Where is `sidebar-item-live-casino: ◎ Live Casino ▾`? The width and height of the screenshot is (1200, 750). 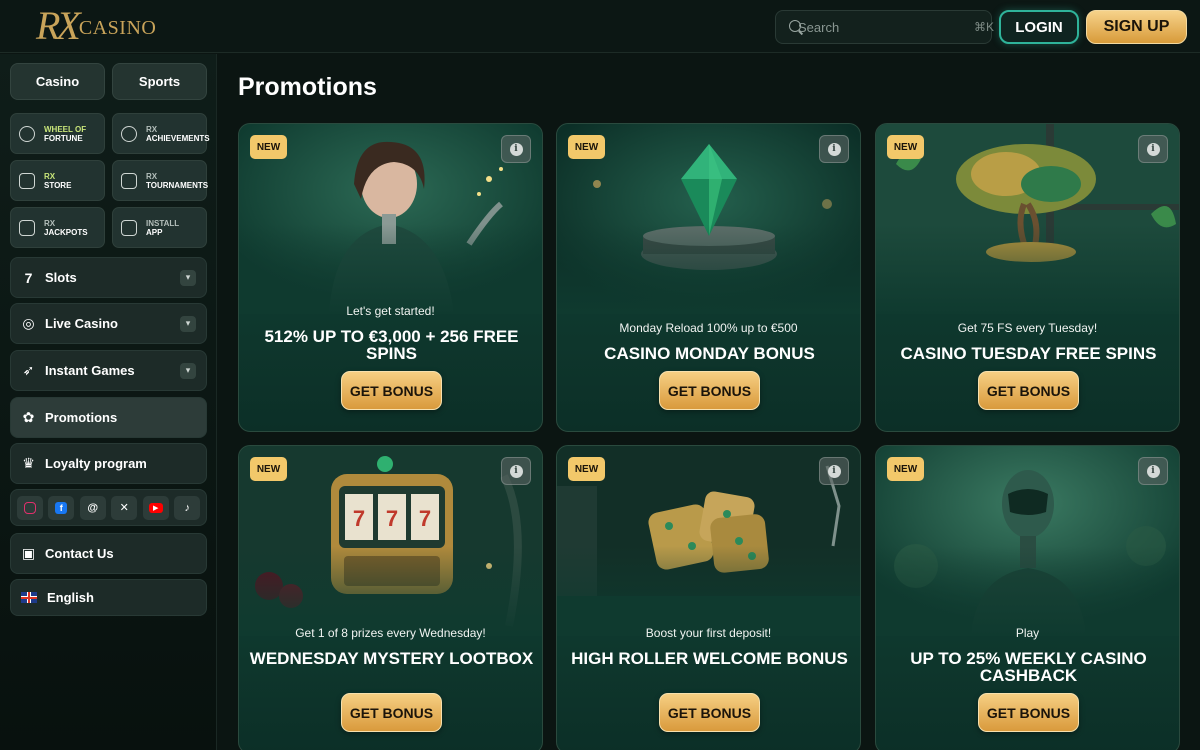
sidebar-item-live-casino: ◎ Live Casino ▾ is located at coordinates (108, 323).